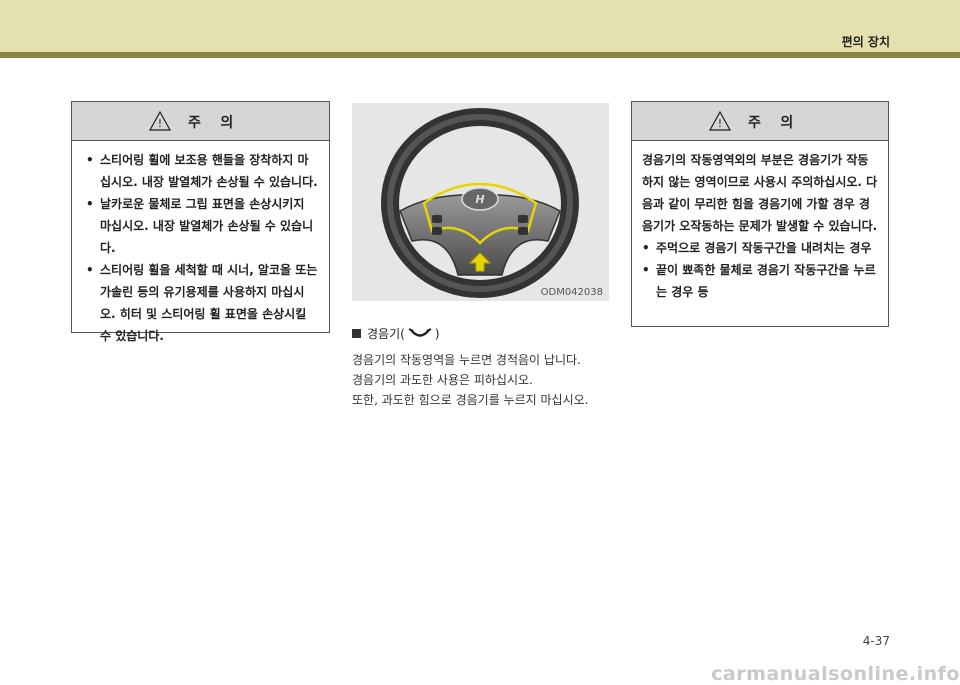 The width and height of the screenshot is (960, 685). I want to click on chapter-title: 편의 장치, so click(865, 42).